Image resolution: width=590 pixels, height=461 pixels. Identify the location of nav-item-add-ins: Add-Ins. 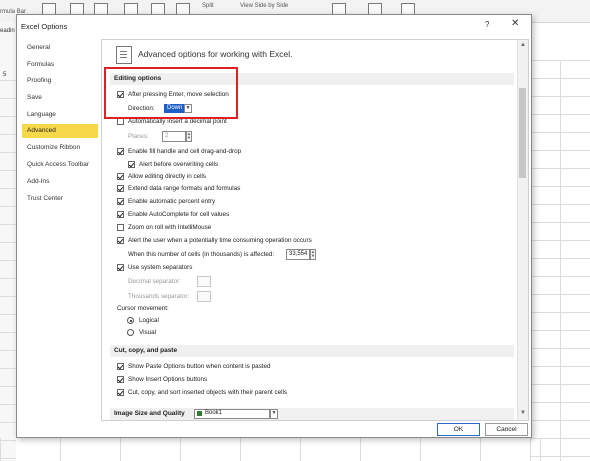
(60, 182).